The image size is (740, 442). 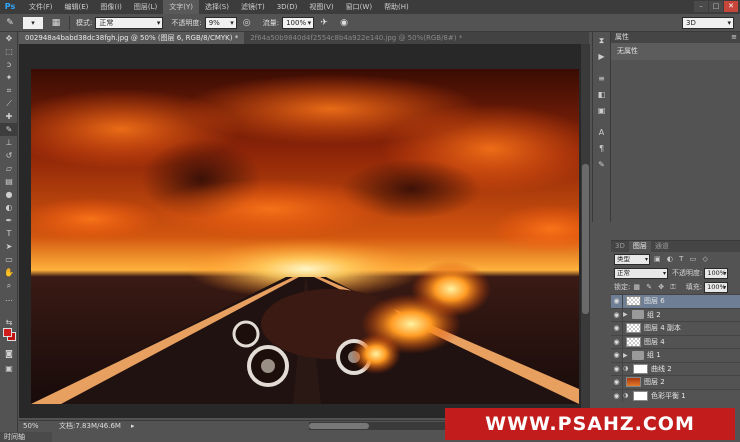 I want to click on layer-row: ◉ 图层 4, so click(x=675, y=341).